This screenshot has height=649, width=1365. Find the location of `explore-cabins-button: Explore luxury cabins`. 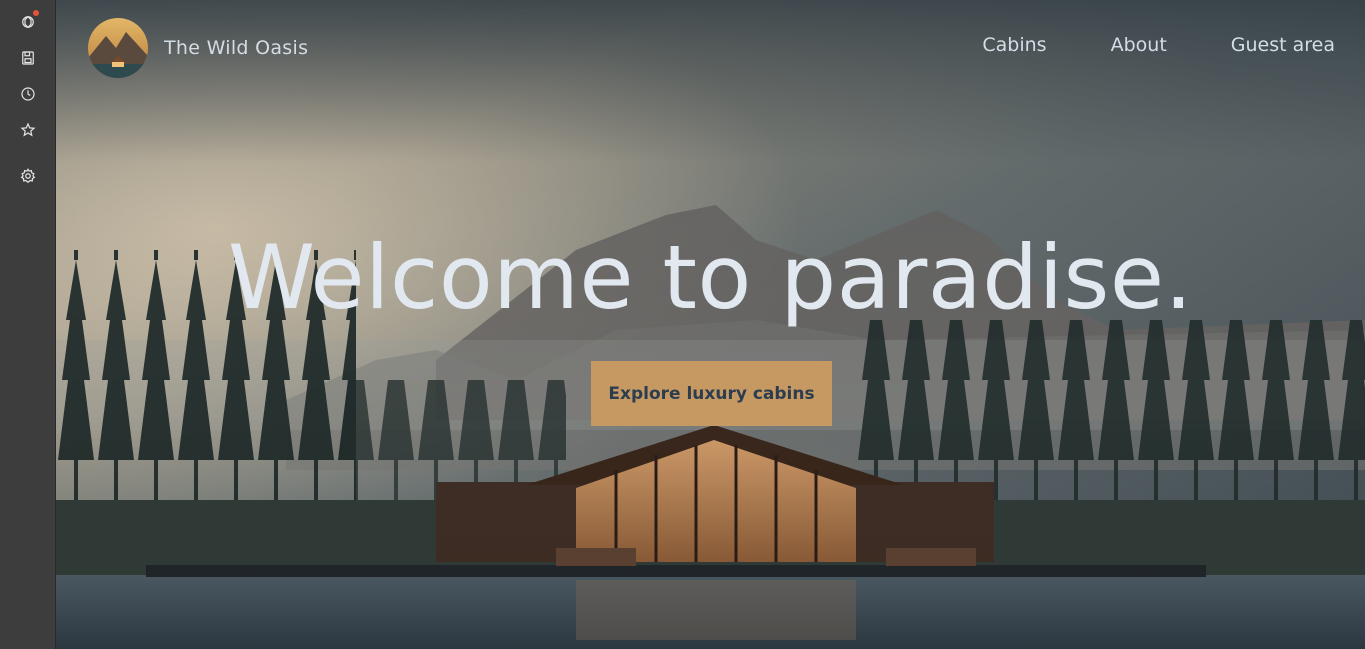

explore-cabins-button: Explore luxury cabins is located at coordinates (711, 393).